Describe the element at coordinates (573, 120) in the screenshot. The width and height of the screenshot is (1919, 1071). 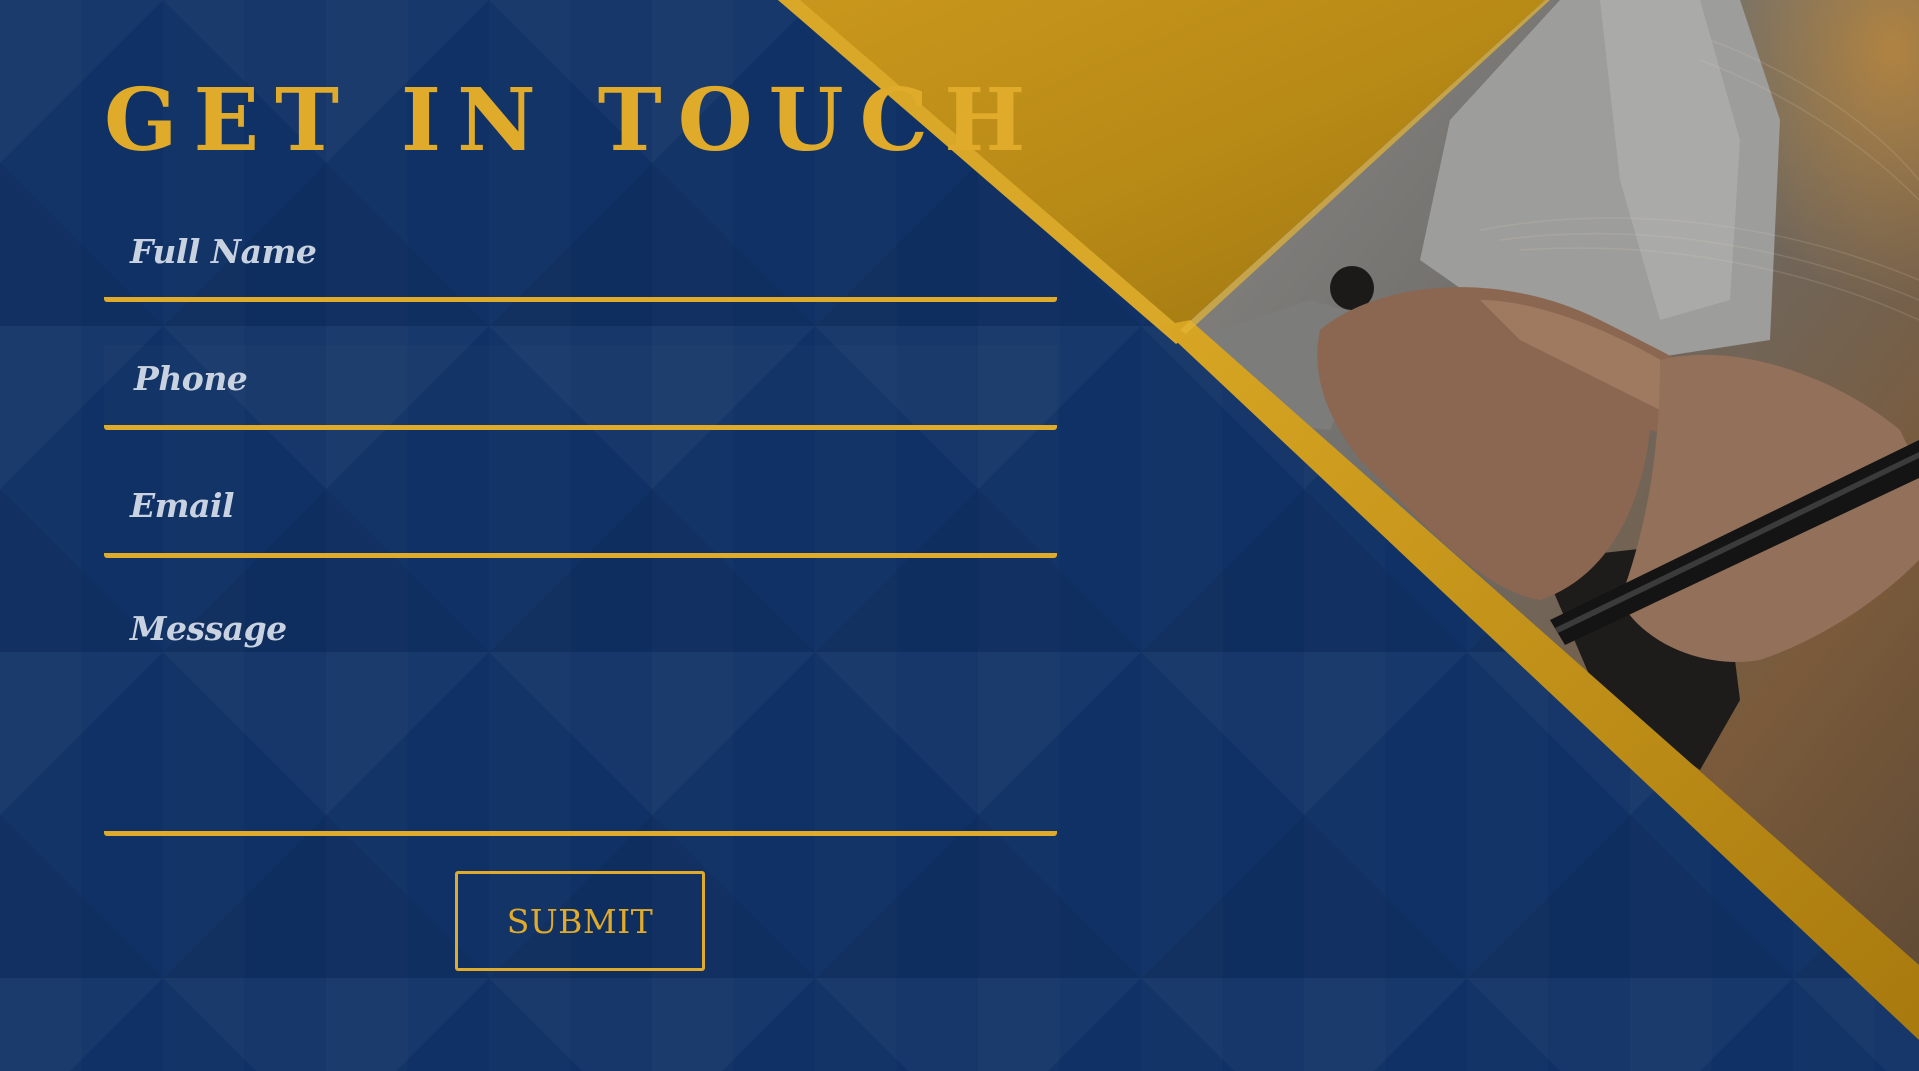
I see `page-title: GET IN TOUCH` at that location.